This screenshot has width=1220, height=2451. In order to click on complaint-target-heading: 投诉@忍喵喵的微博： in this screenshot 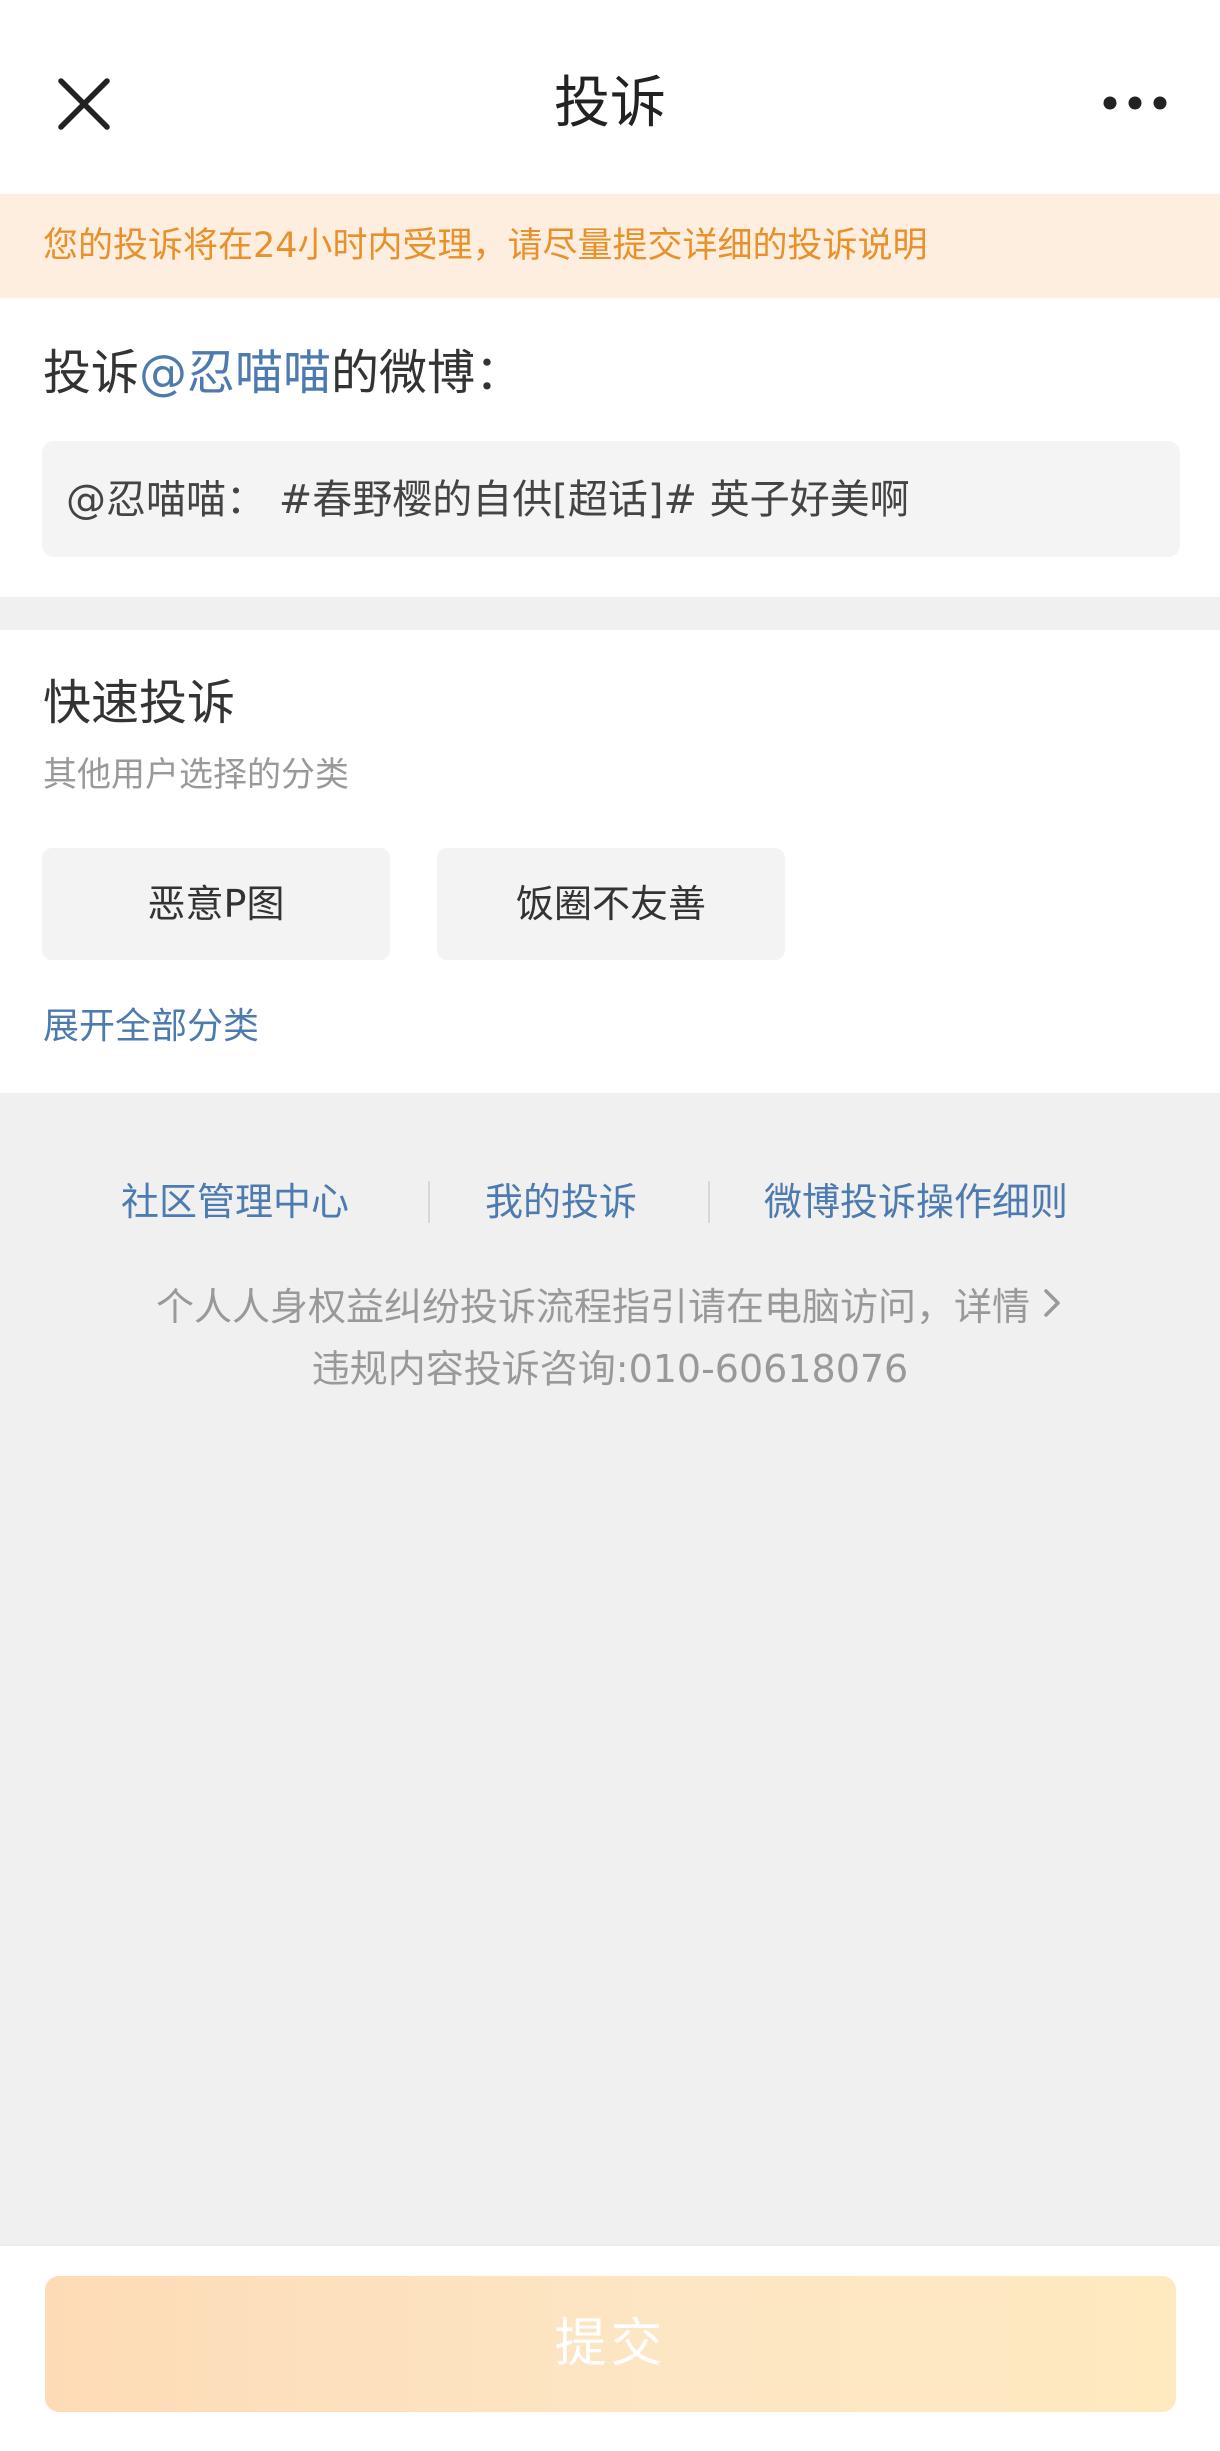, I will do `click(283, 373)`.